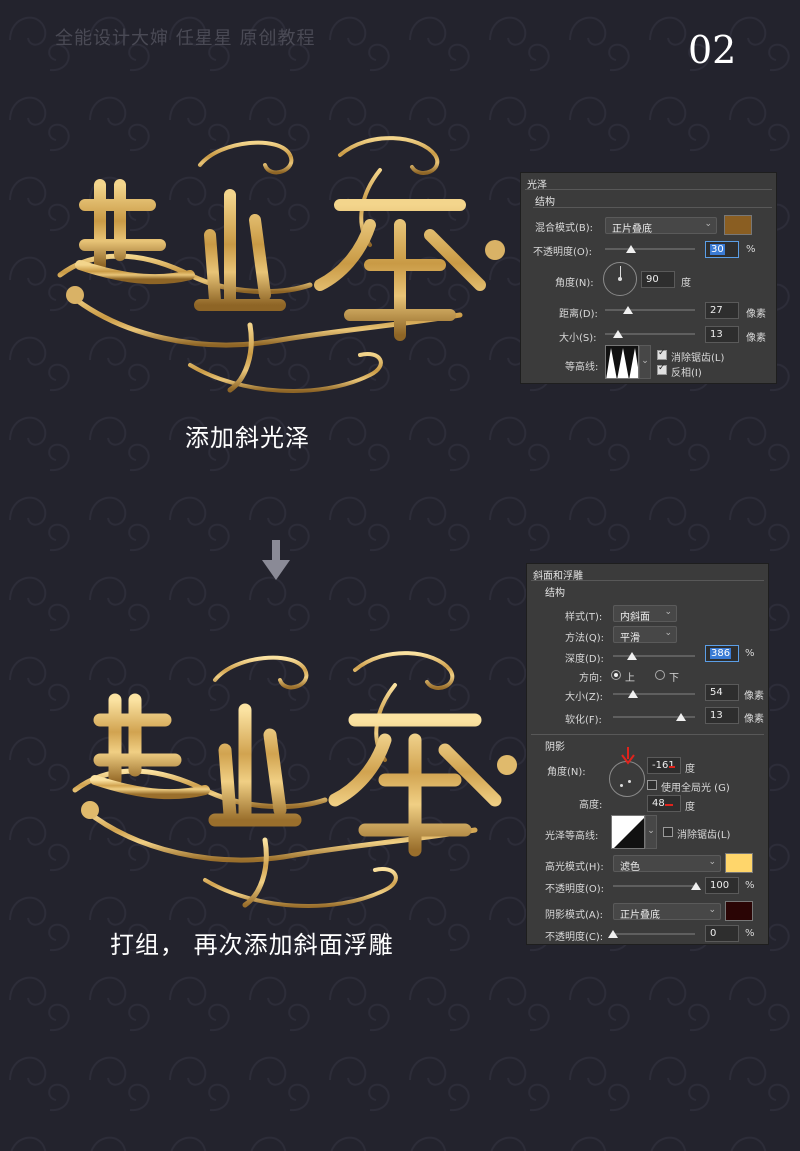 The height and width of the screenshot is (1151, 800). Describe the element at coordinates (722, 249) in the screenshot. I see `satin-opacity-input: 30` at that location.